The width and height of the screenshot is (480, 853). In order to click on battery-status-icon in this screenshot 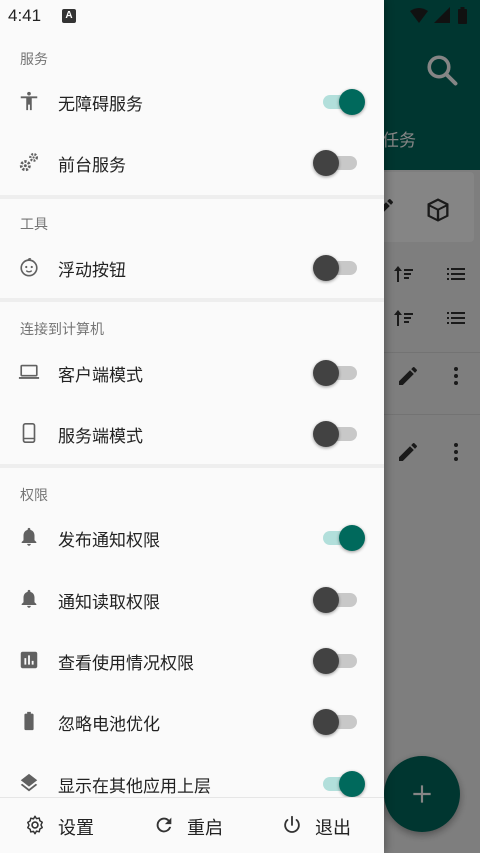, I will do `click(462, 16)`.